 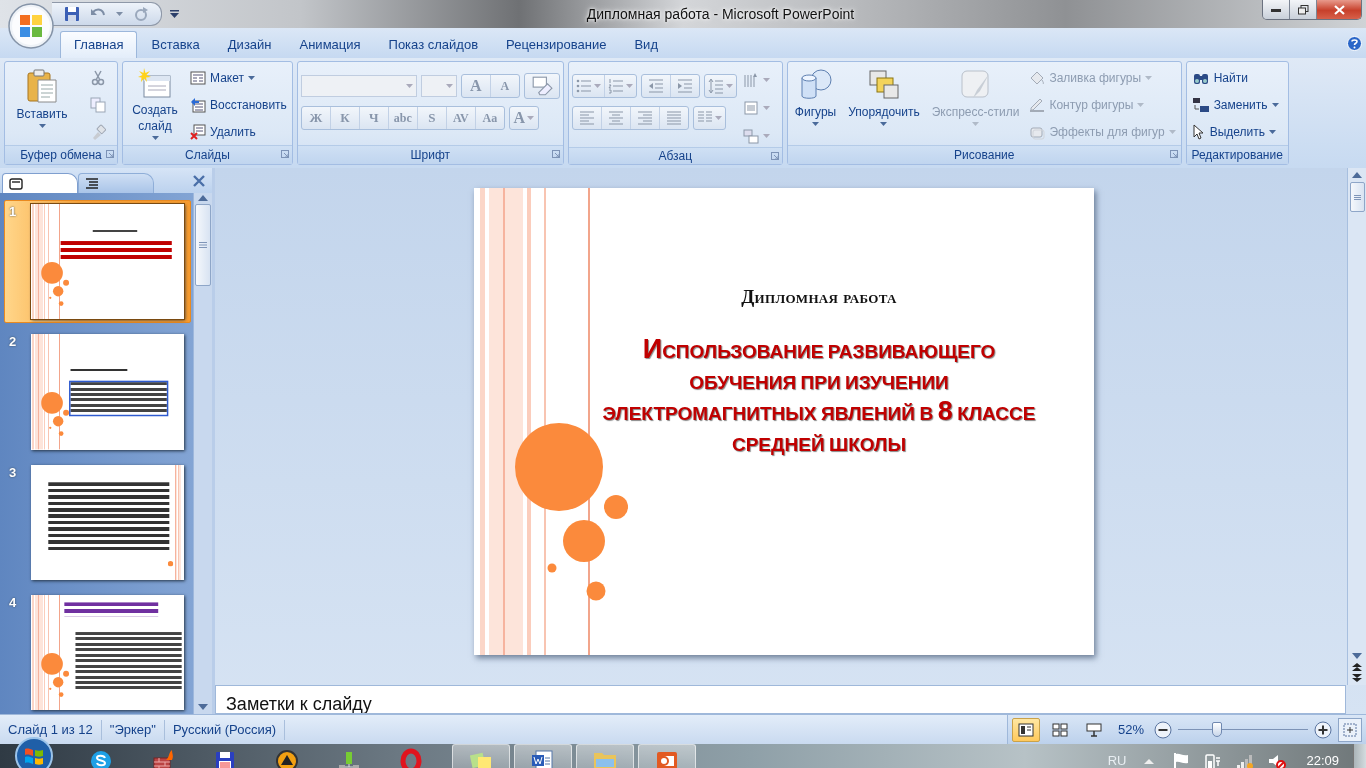 I want to click on next-slide-icon, so click(x=1357, y=678).